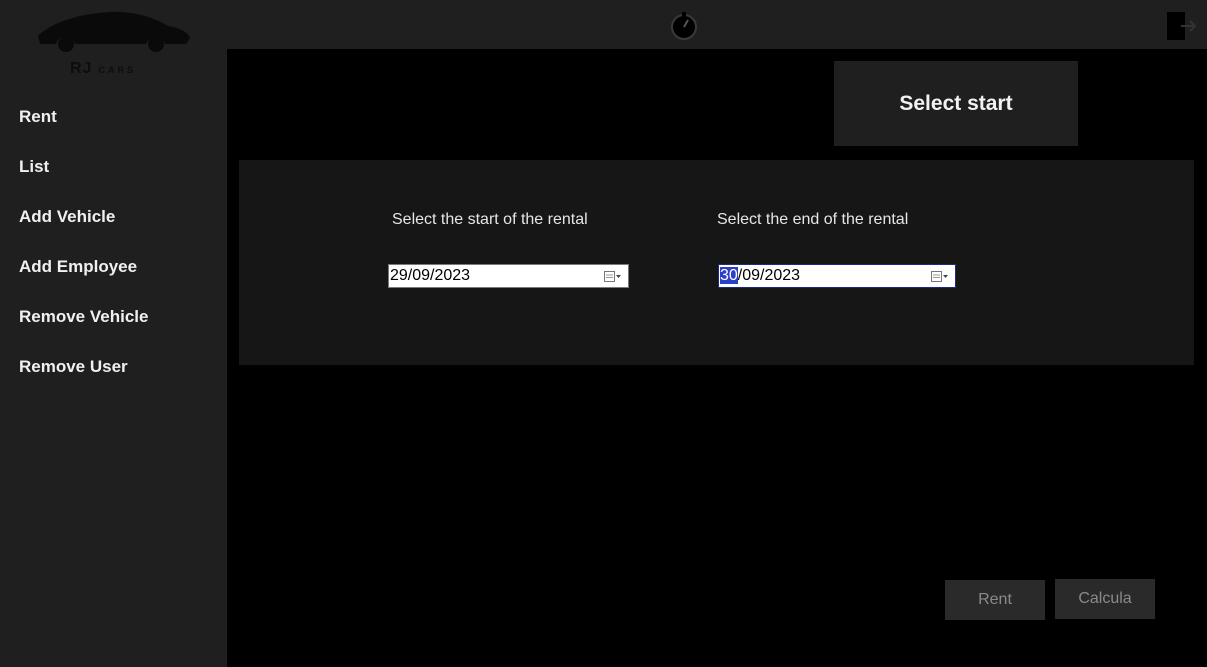 This screenshot has width=1207, height=667. I want to click on nav-item-add-vehicle: Add Vehicle, so click(67, 217).